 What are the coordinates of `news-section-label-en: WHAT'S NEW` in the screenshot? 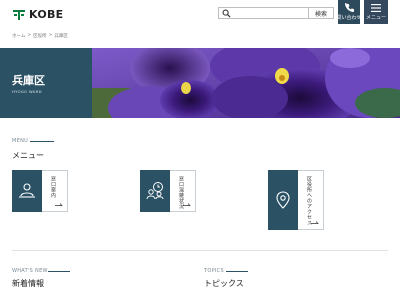 It's located at (30, 271).